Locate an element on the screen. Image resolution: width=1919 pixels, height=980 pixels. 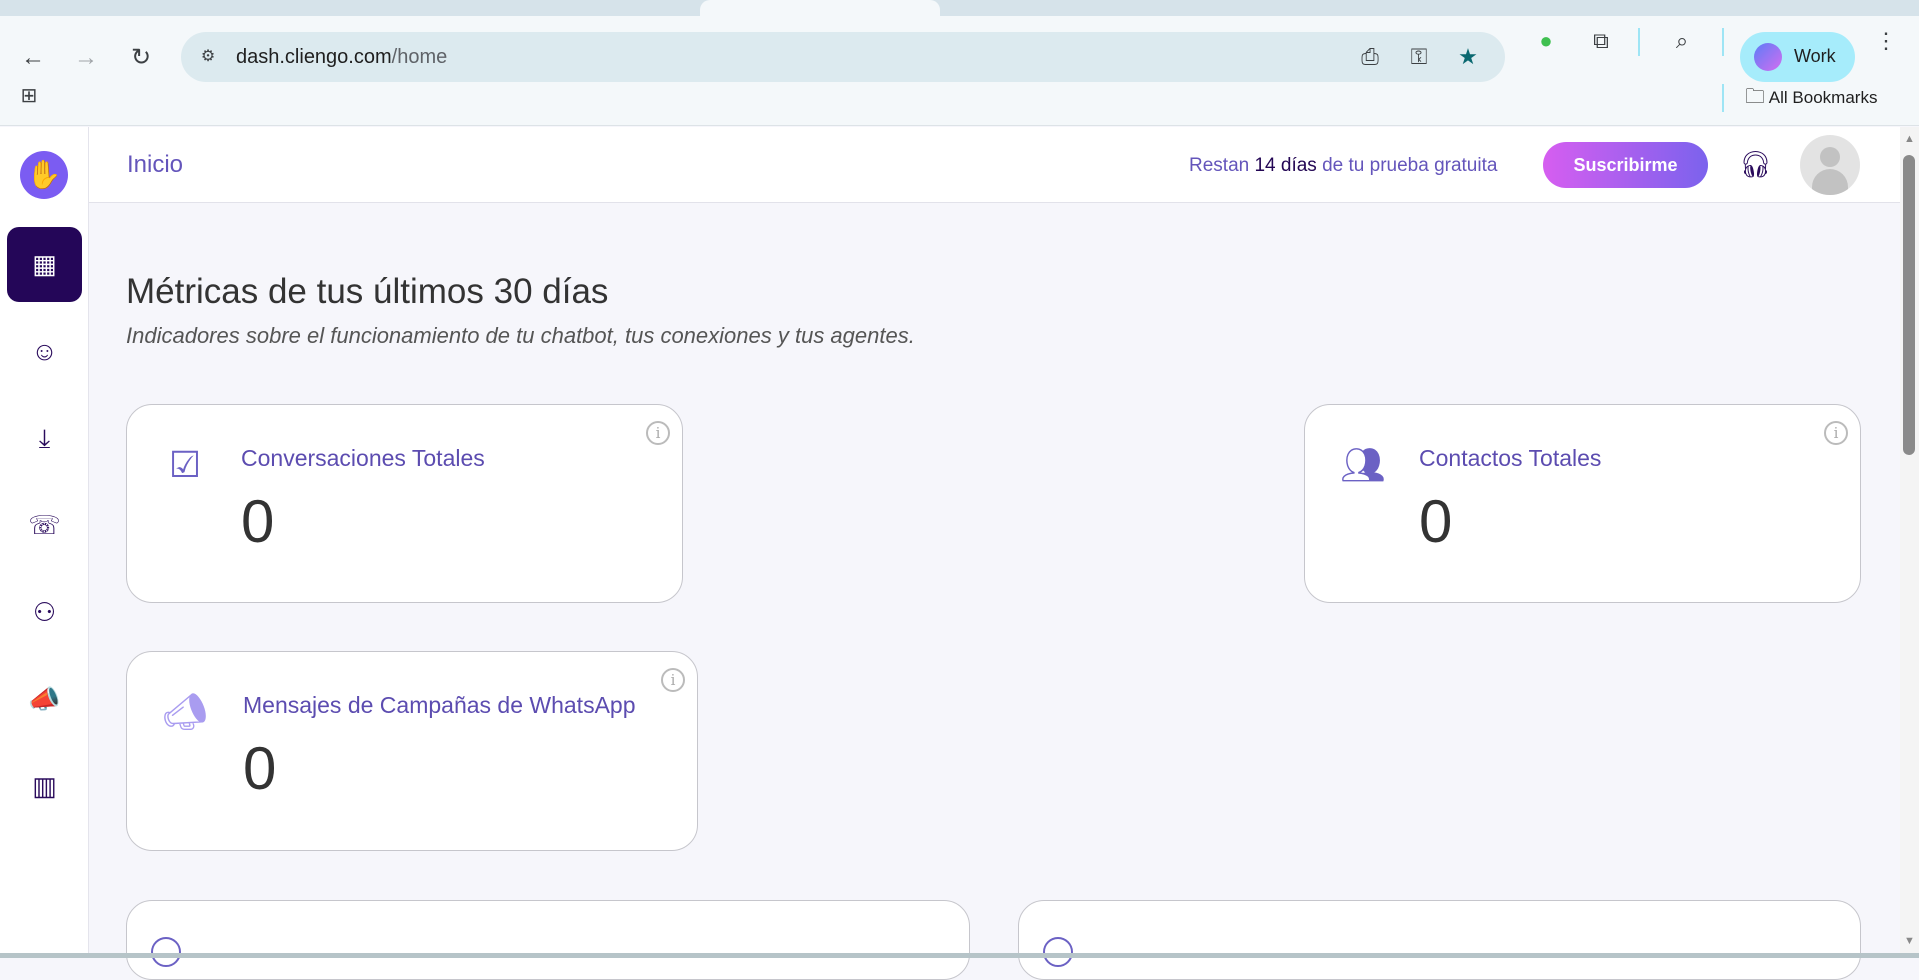
sidebar-item-contacts: ☏ is located at coordinates (44, 525).